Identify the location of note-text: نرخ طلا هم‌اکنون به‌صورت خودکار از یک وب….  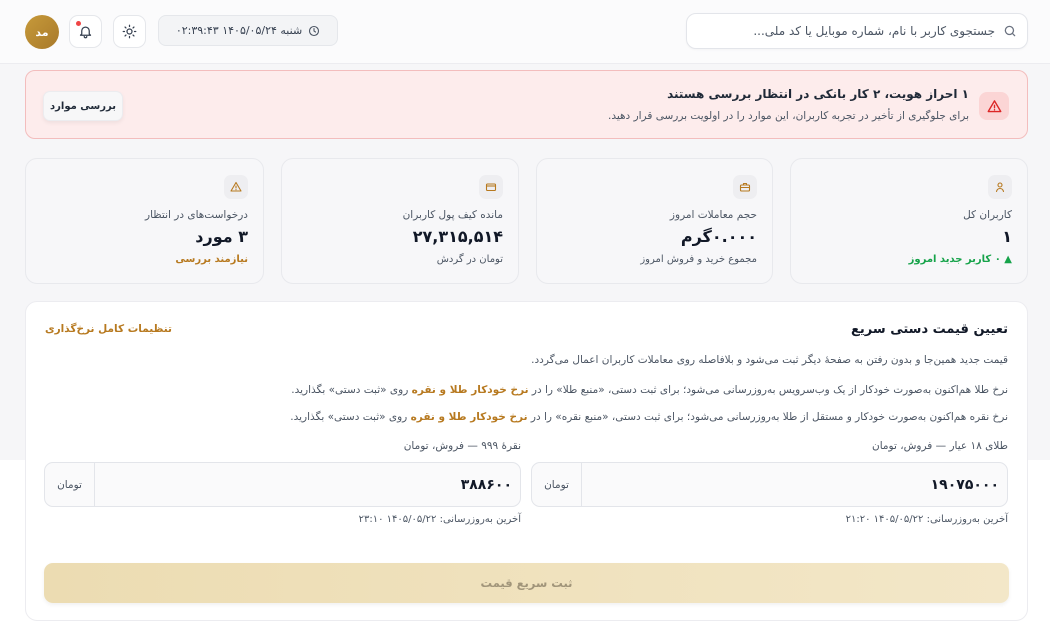
(768, 390).